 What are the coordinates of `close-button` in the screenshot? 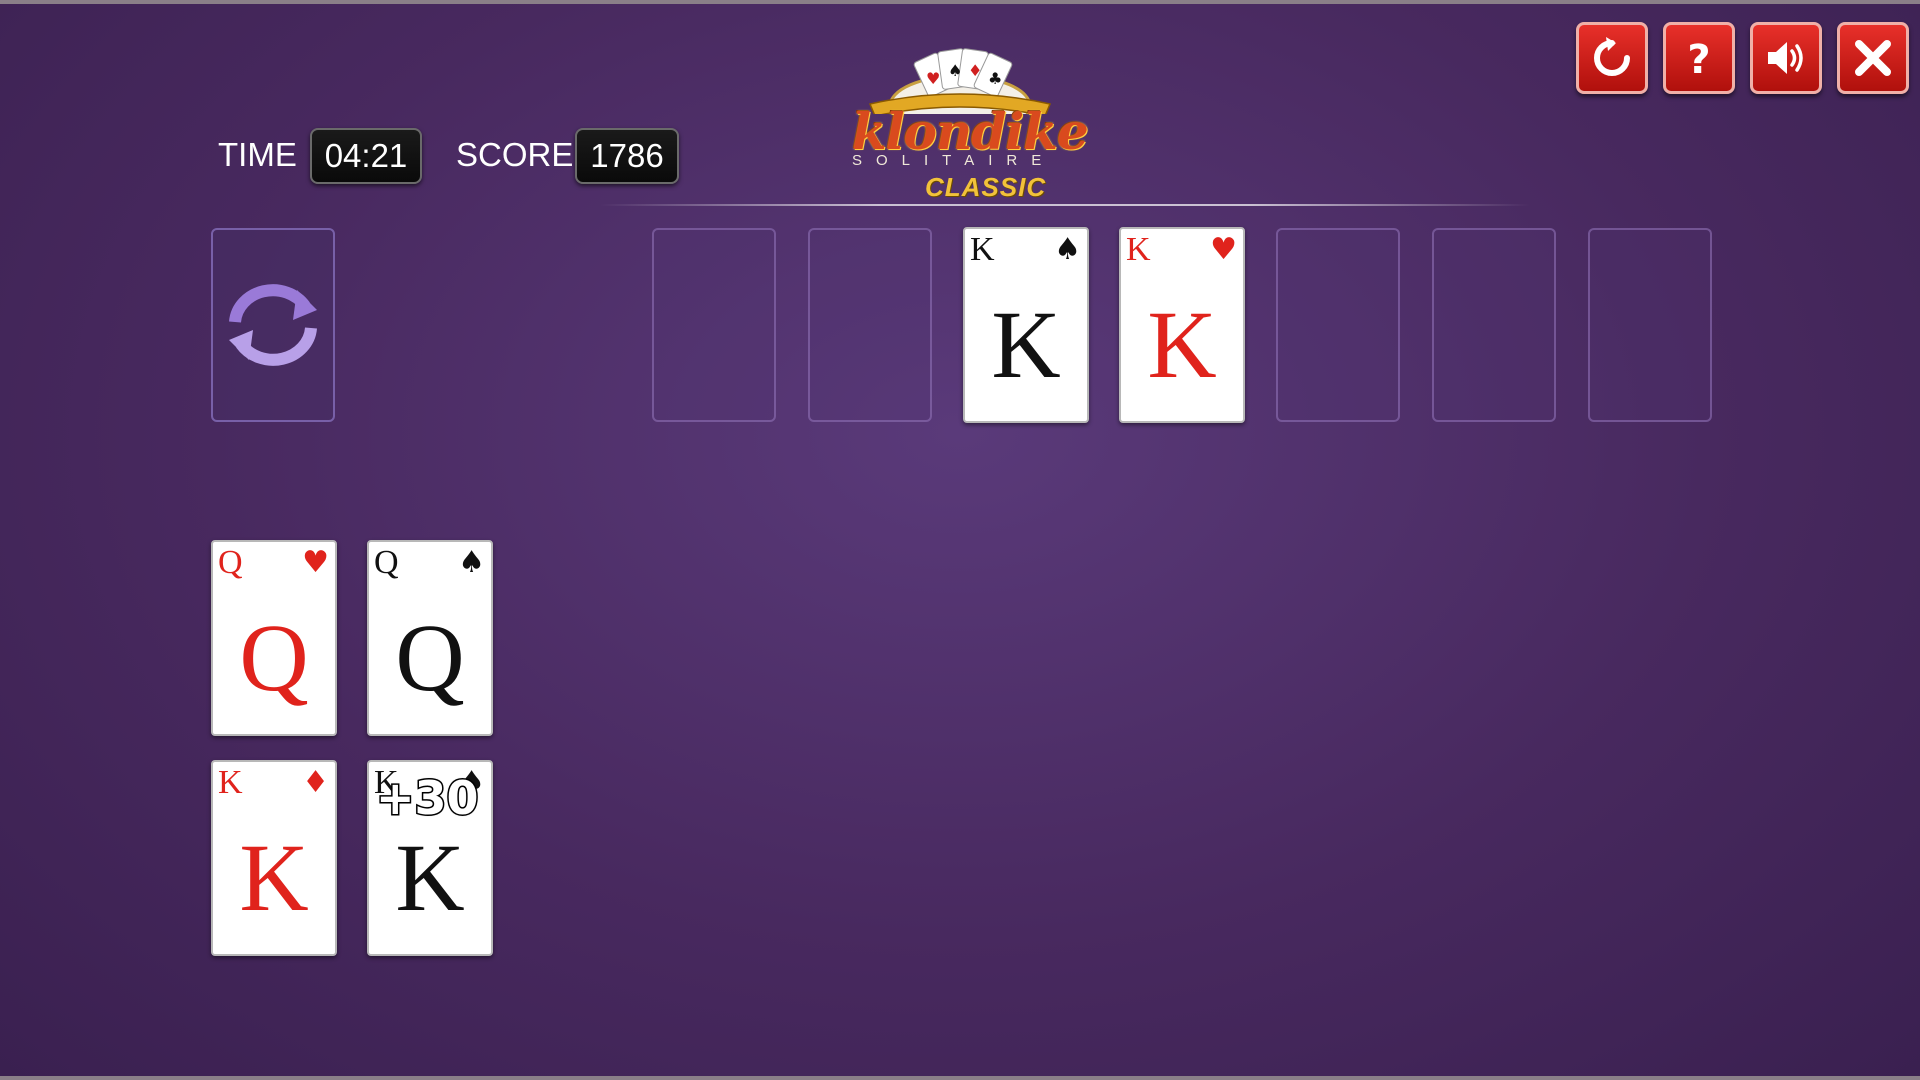 It's located at (1873, 58).